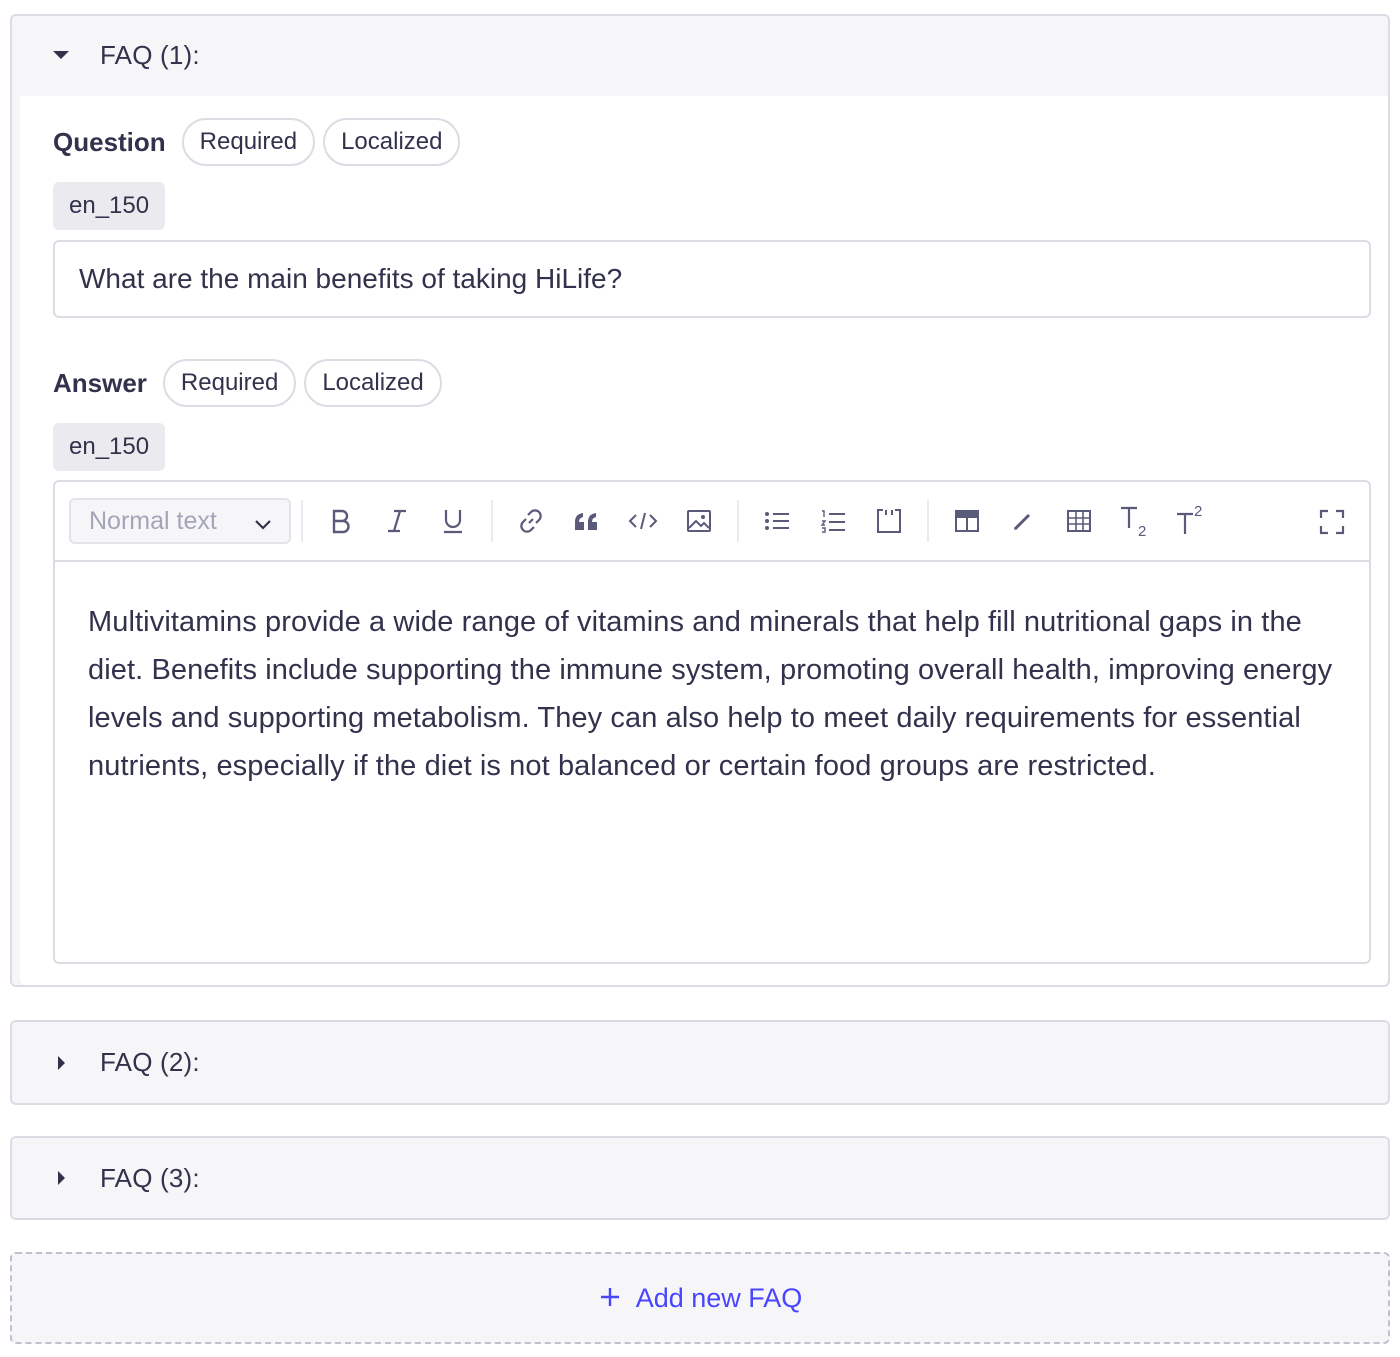  I want to click on block-type-select: Normal text, so click(180, 521).